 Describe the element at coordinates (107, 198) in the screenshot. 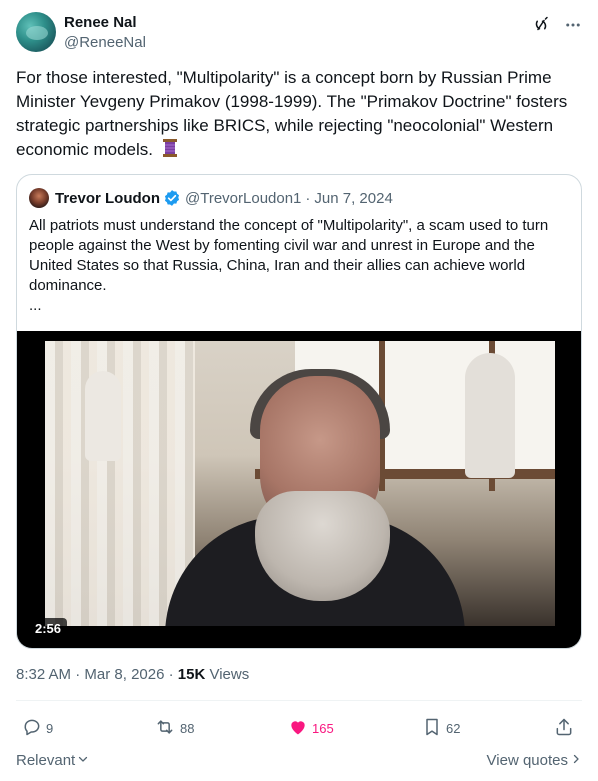

I see `quote-author-name: Trevor Loudon` at that location.